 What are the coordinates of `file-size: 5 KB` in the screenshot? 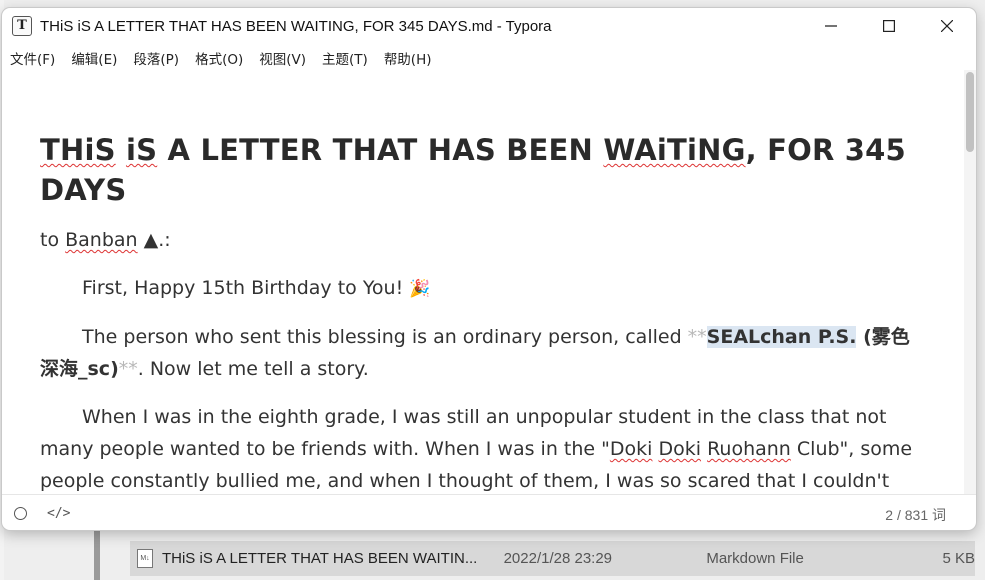 It's located at (958, 558).